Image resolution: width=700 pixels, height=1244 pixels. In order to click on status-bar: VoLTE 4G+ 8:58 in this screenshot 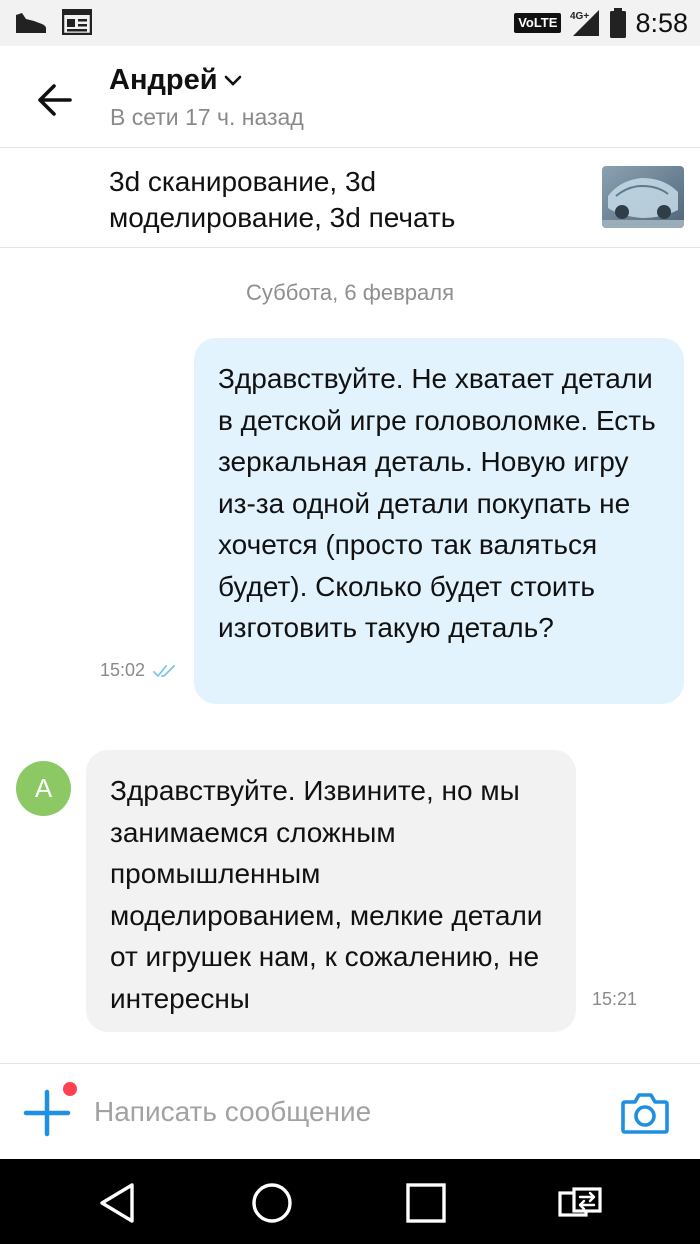, I will do `click(350, 23)`.